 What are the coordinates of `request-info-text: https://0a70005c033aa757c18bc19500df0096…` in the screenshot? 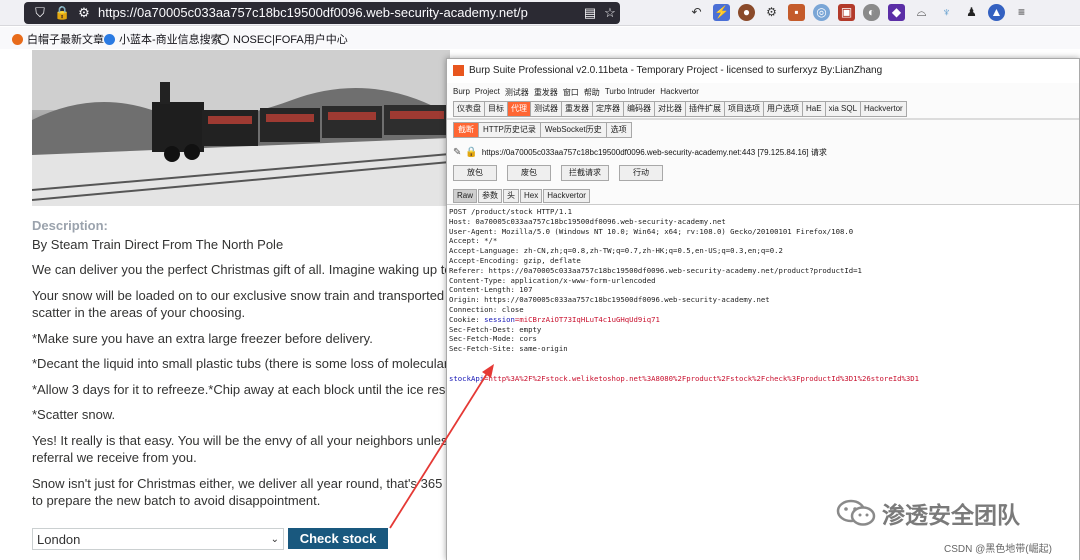 It's located at (654, 152).